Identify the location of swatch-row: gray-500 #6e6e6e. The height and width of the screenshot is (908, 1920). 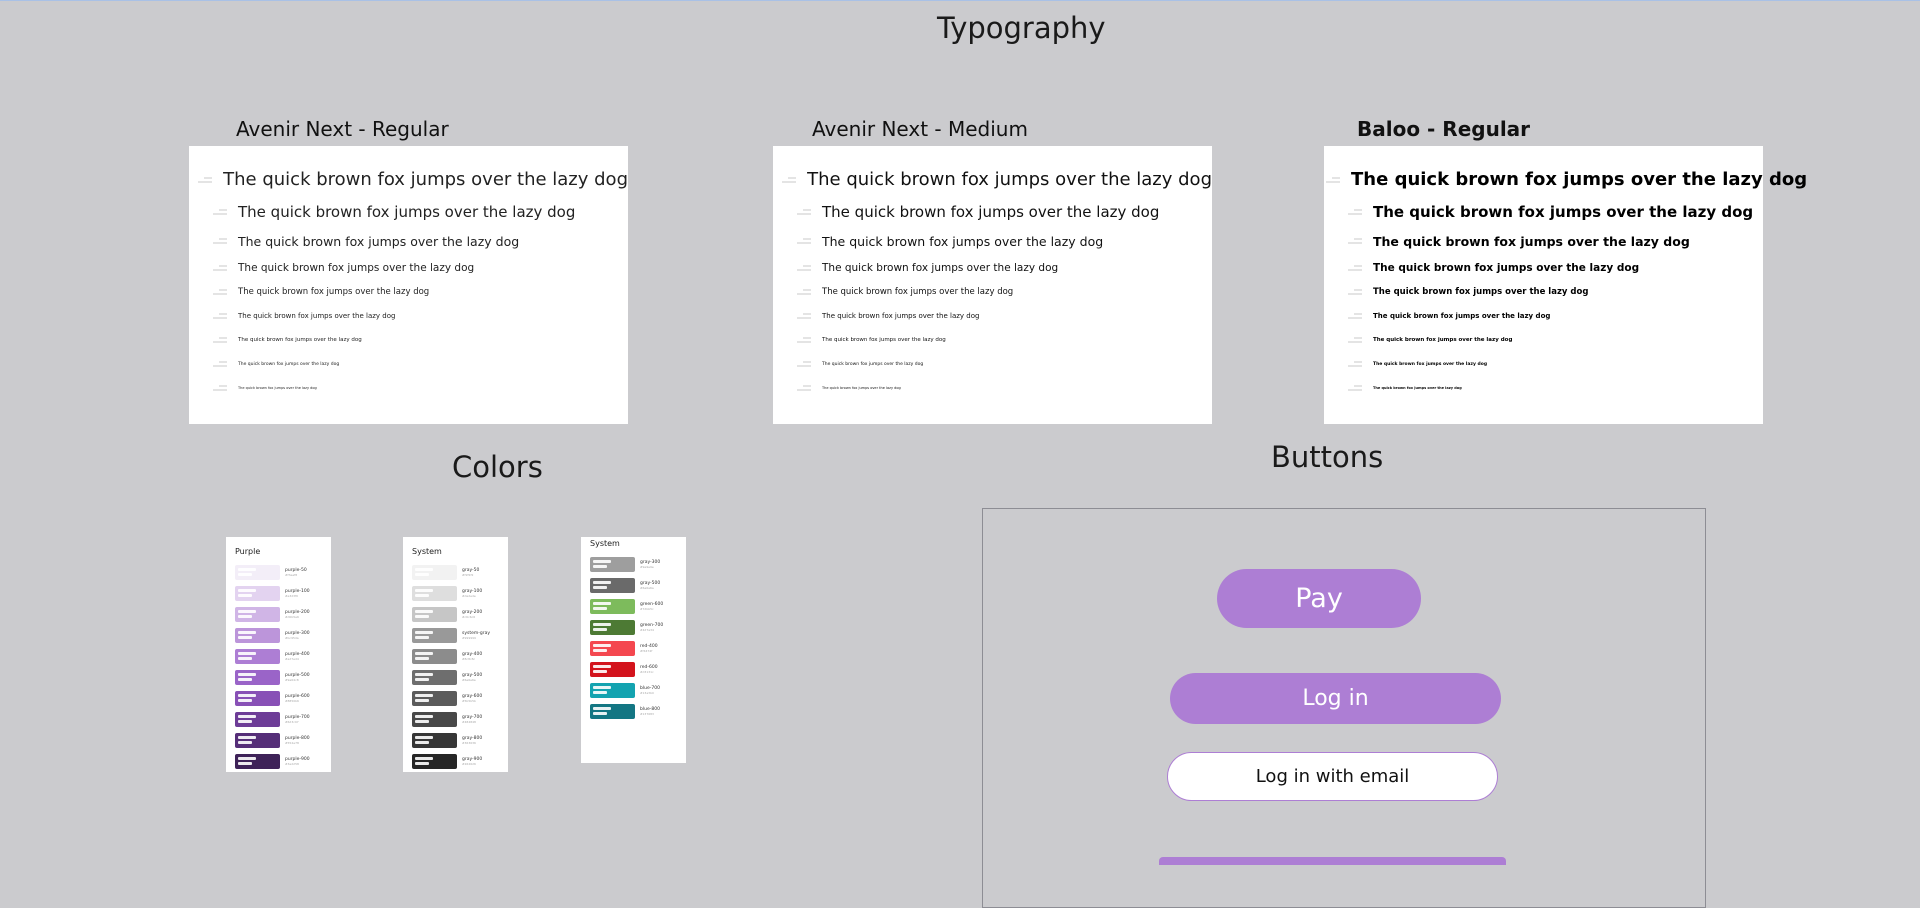
(455, 677).